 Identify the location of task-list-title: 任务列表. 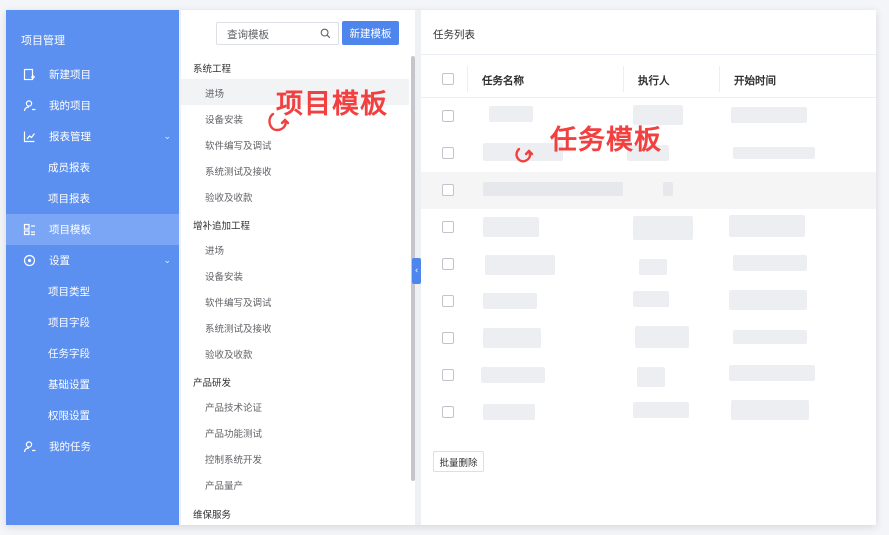
(454, 35).